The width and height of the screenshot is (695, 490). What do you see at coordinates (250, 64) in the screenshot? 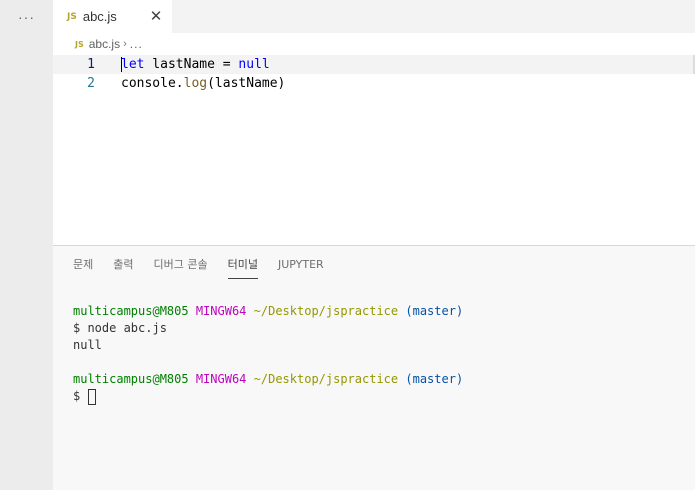
I see `null-token: null` at bounding box center [250, 64].